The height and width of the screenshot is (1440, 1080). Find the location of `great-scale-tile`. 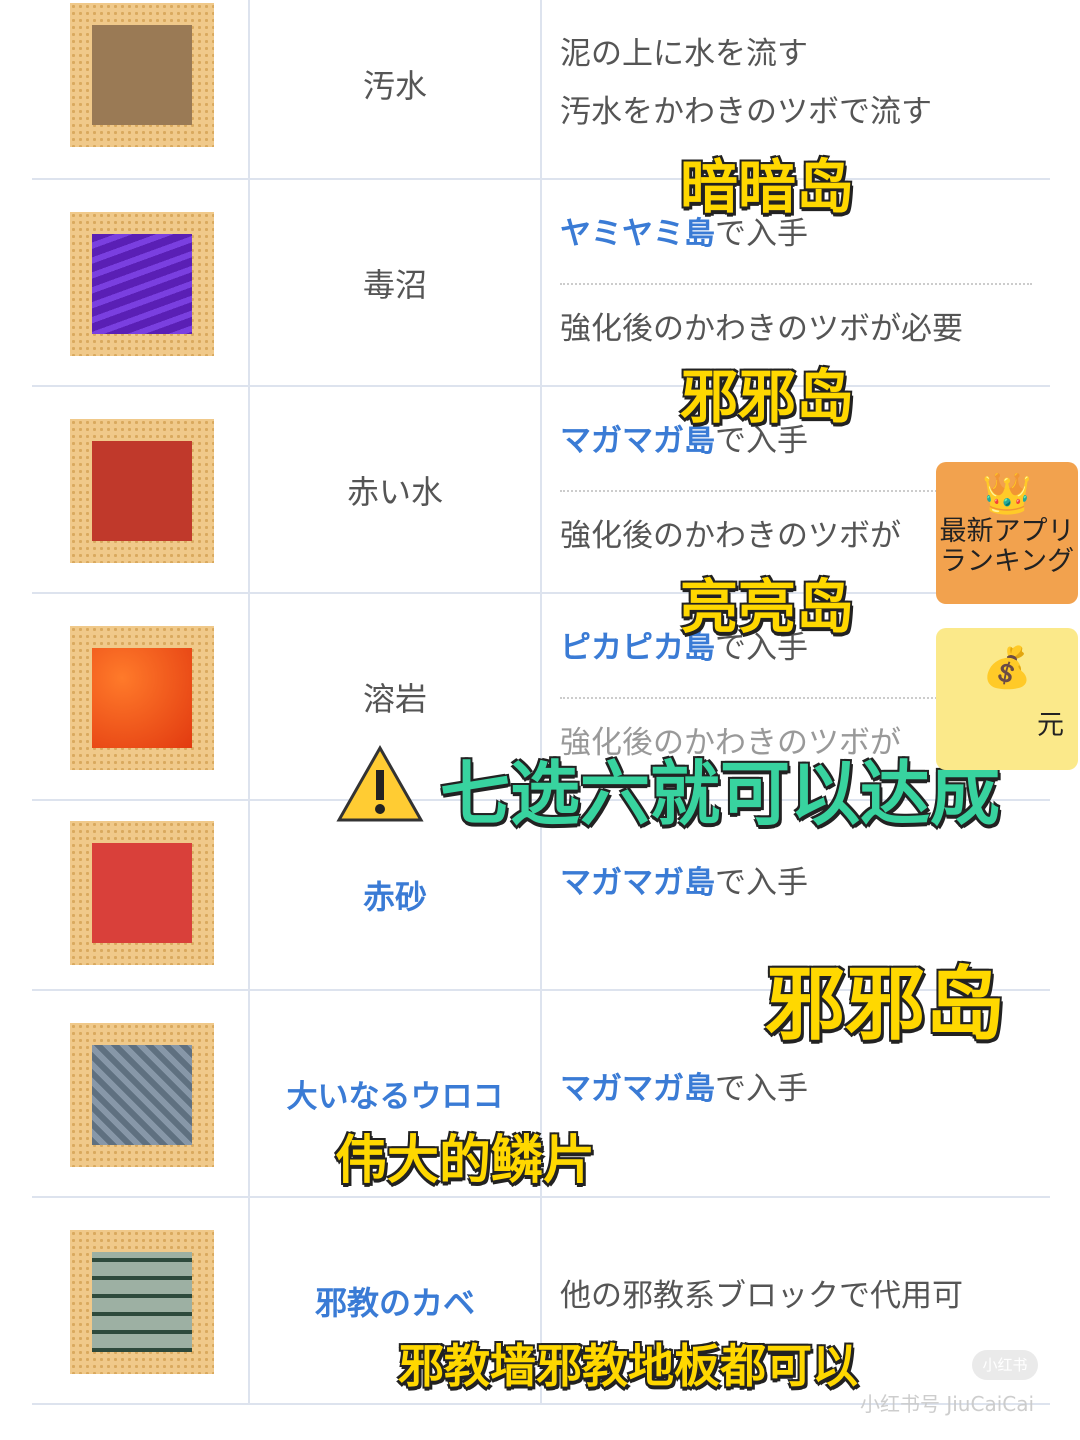

great-scale-tile is located at coordinates (142, 1095).